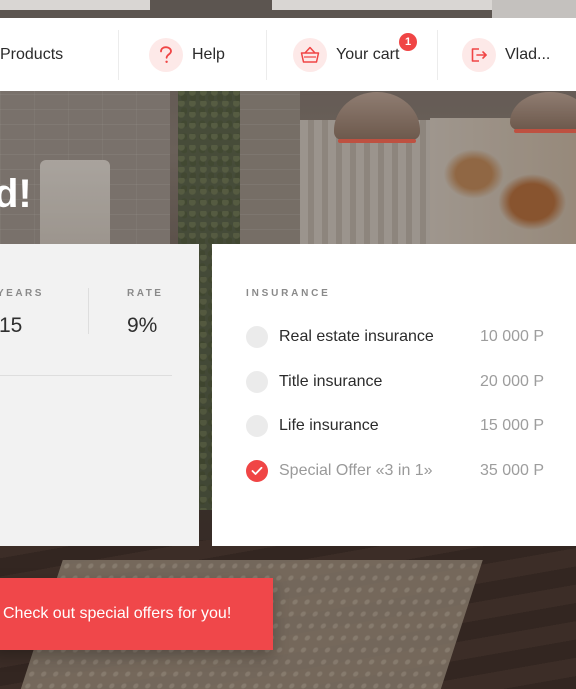 This screenshot has width=576, height=689. I want to click on years-label: YEARS, so click(22, 293).